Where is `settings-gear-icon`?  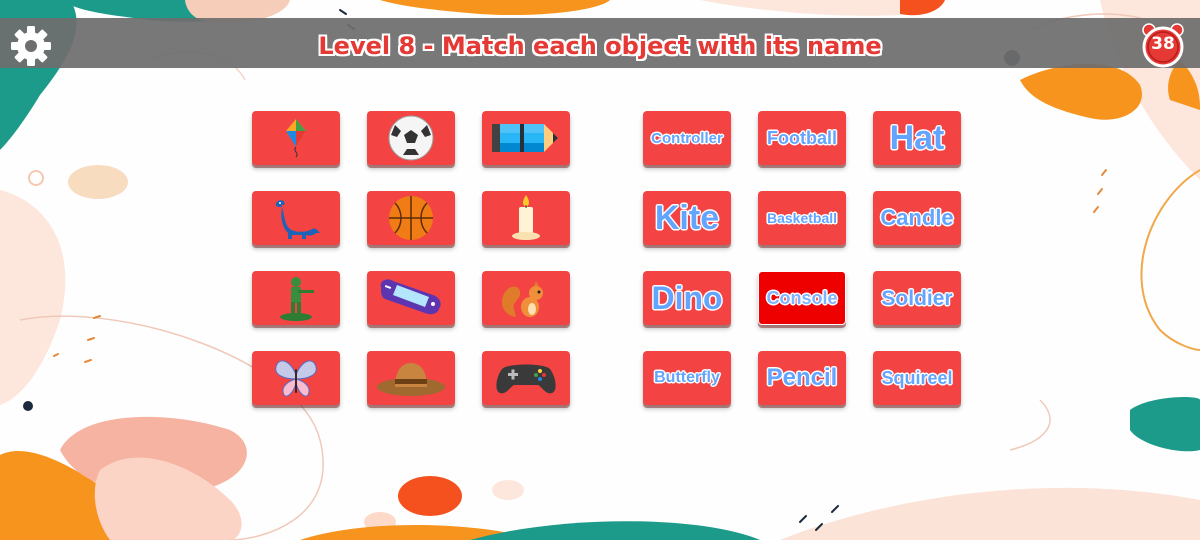 settings-gear-icon is located at coordinates (31, 46).